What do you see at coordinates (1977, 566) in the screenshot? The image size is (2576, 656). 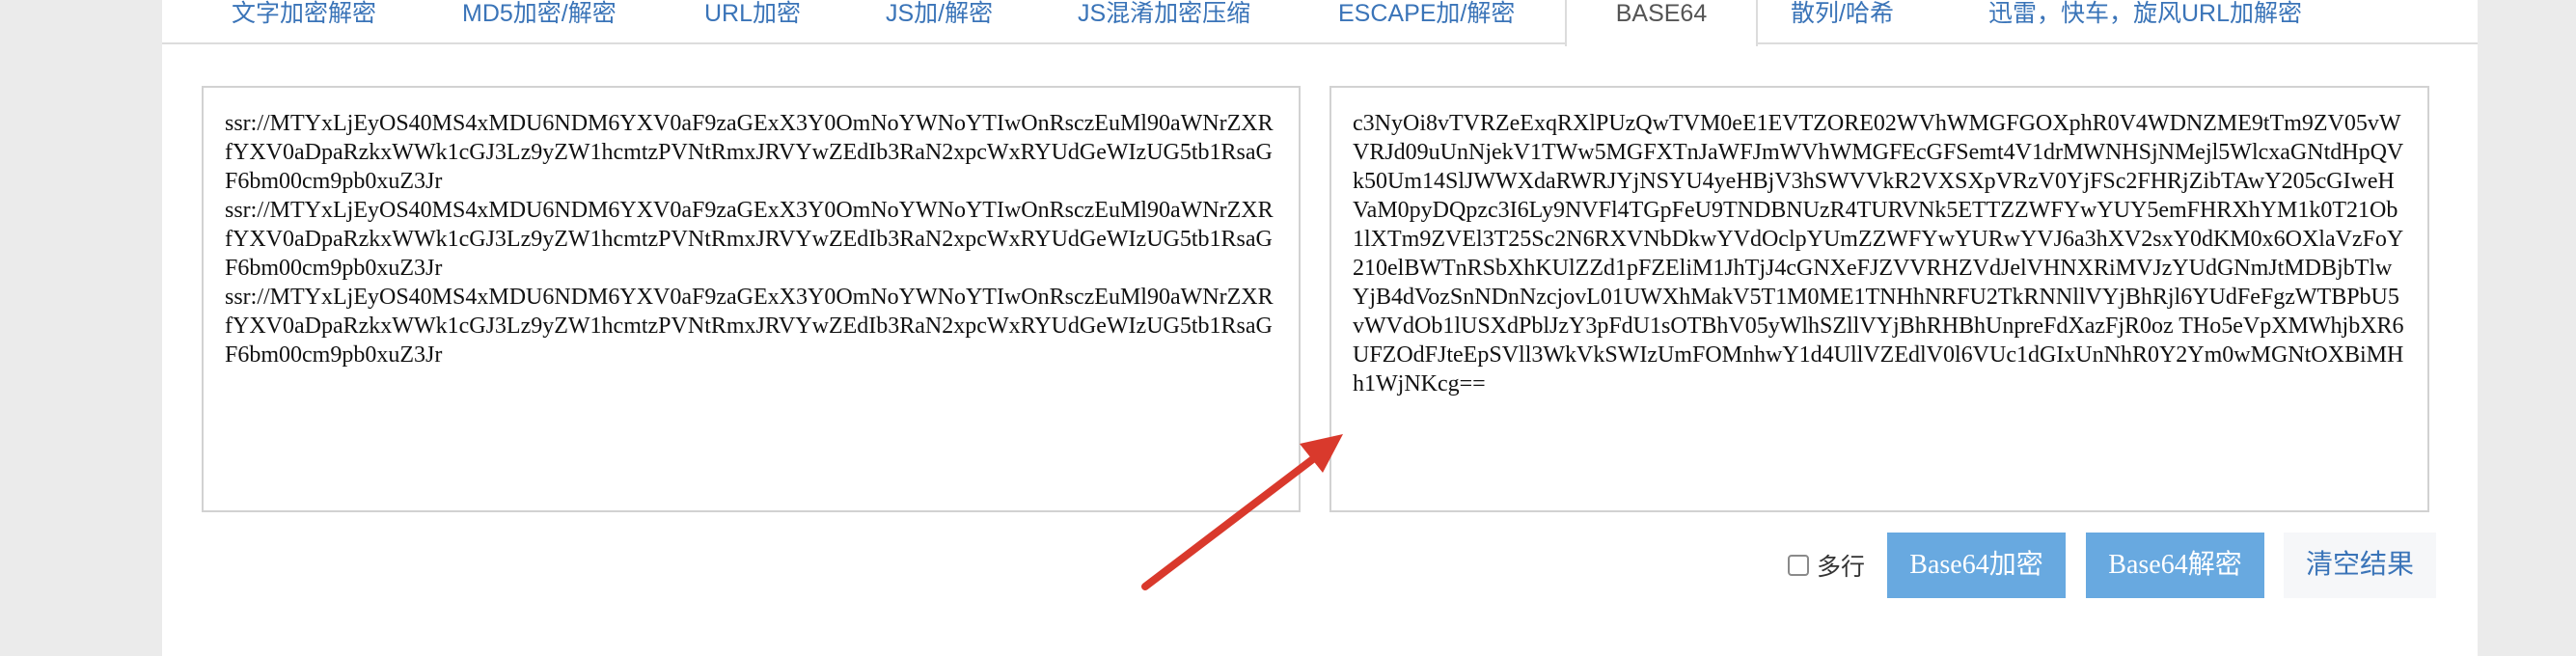 I see `base64-encode-button: Base64加密` at bounding box center [1977, 566].